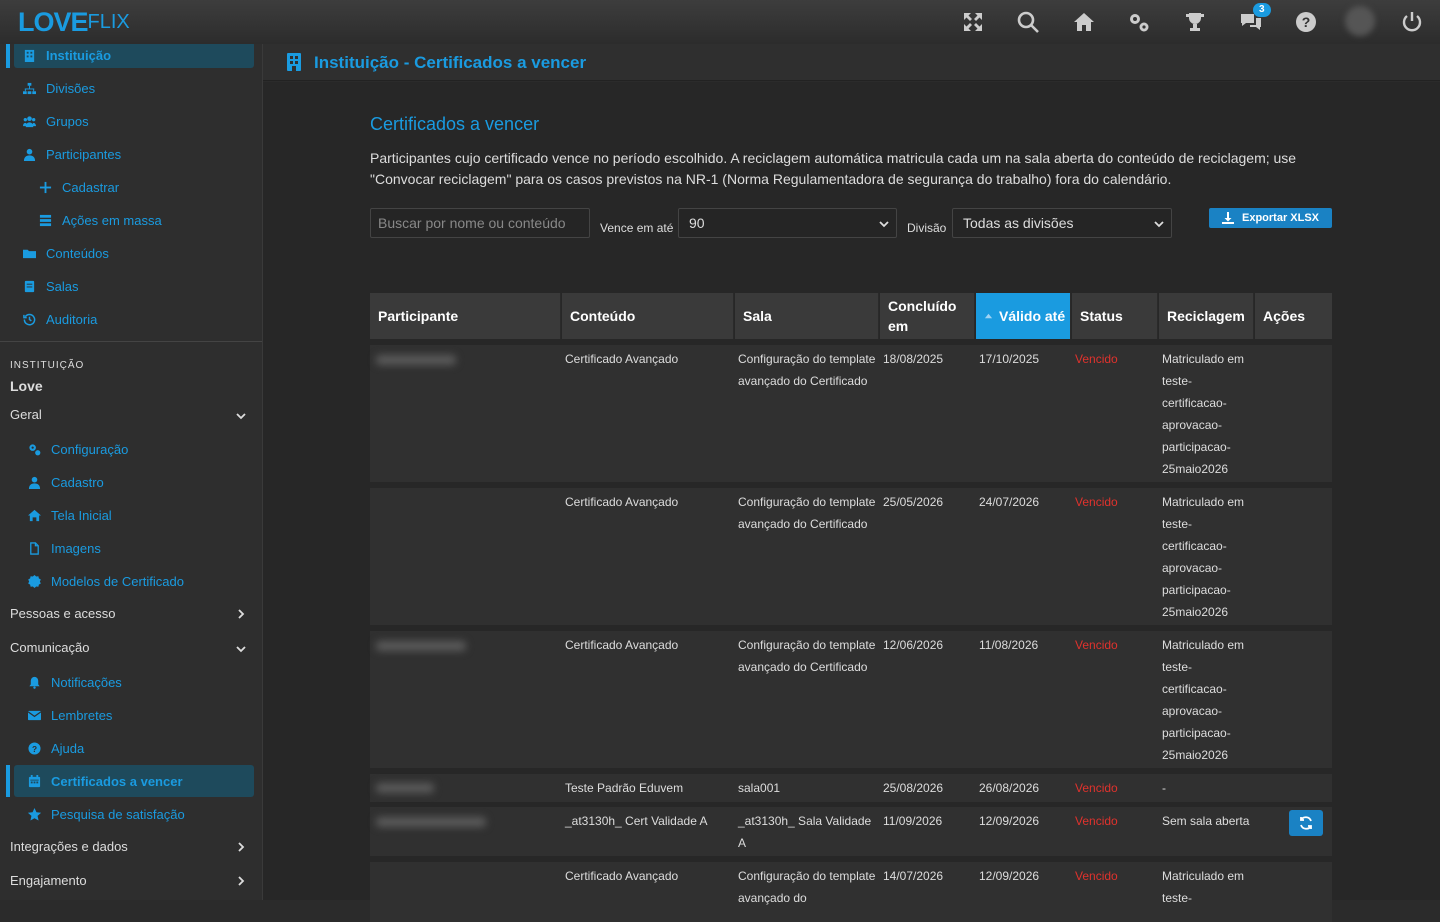  Describe the element at coordinates (1009, 788) in the screenshot. I see `cell-valido: 26/08/2026` at that location.